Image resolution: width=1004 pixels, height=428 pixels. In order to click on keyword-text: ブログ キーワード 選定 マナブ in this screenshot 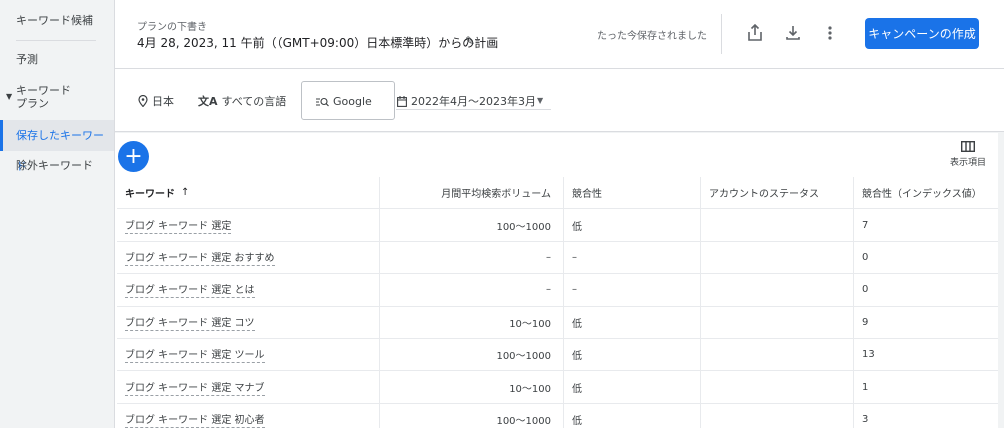, I will do `click(195, 387)`.